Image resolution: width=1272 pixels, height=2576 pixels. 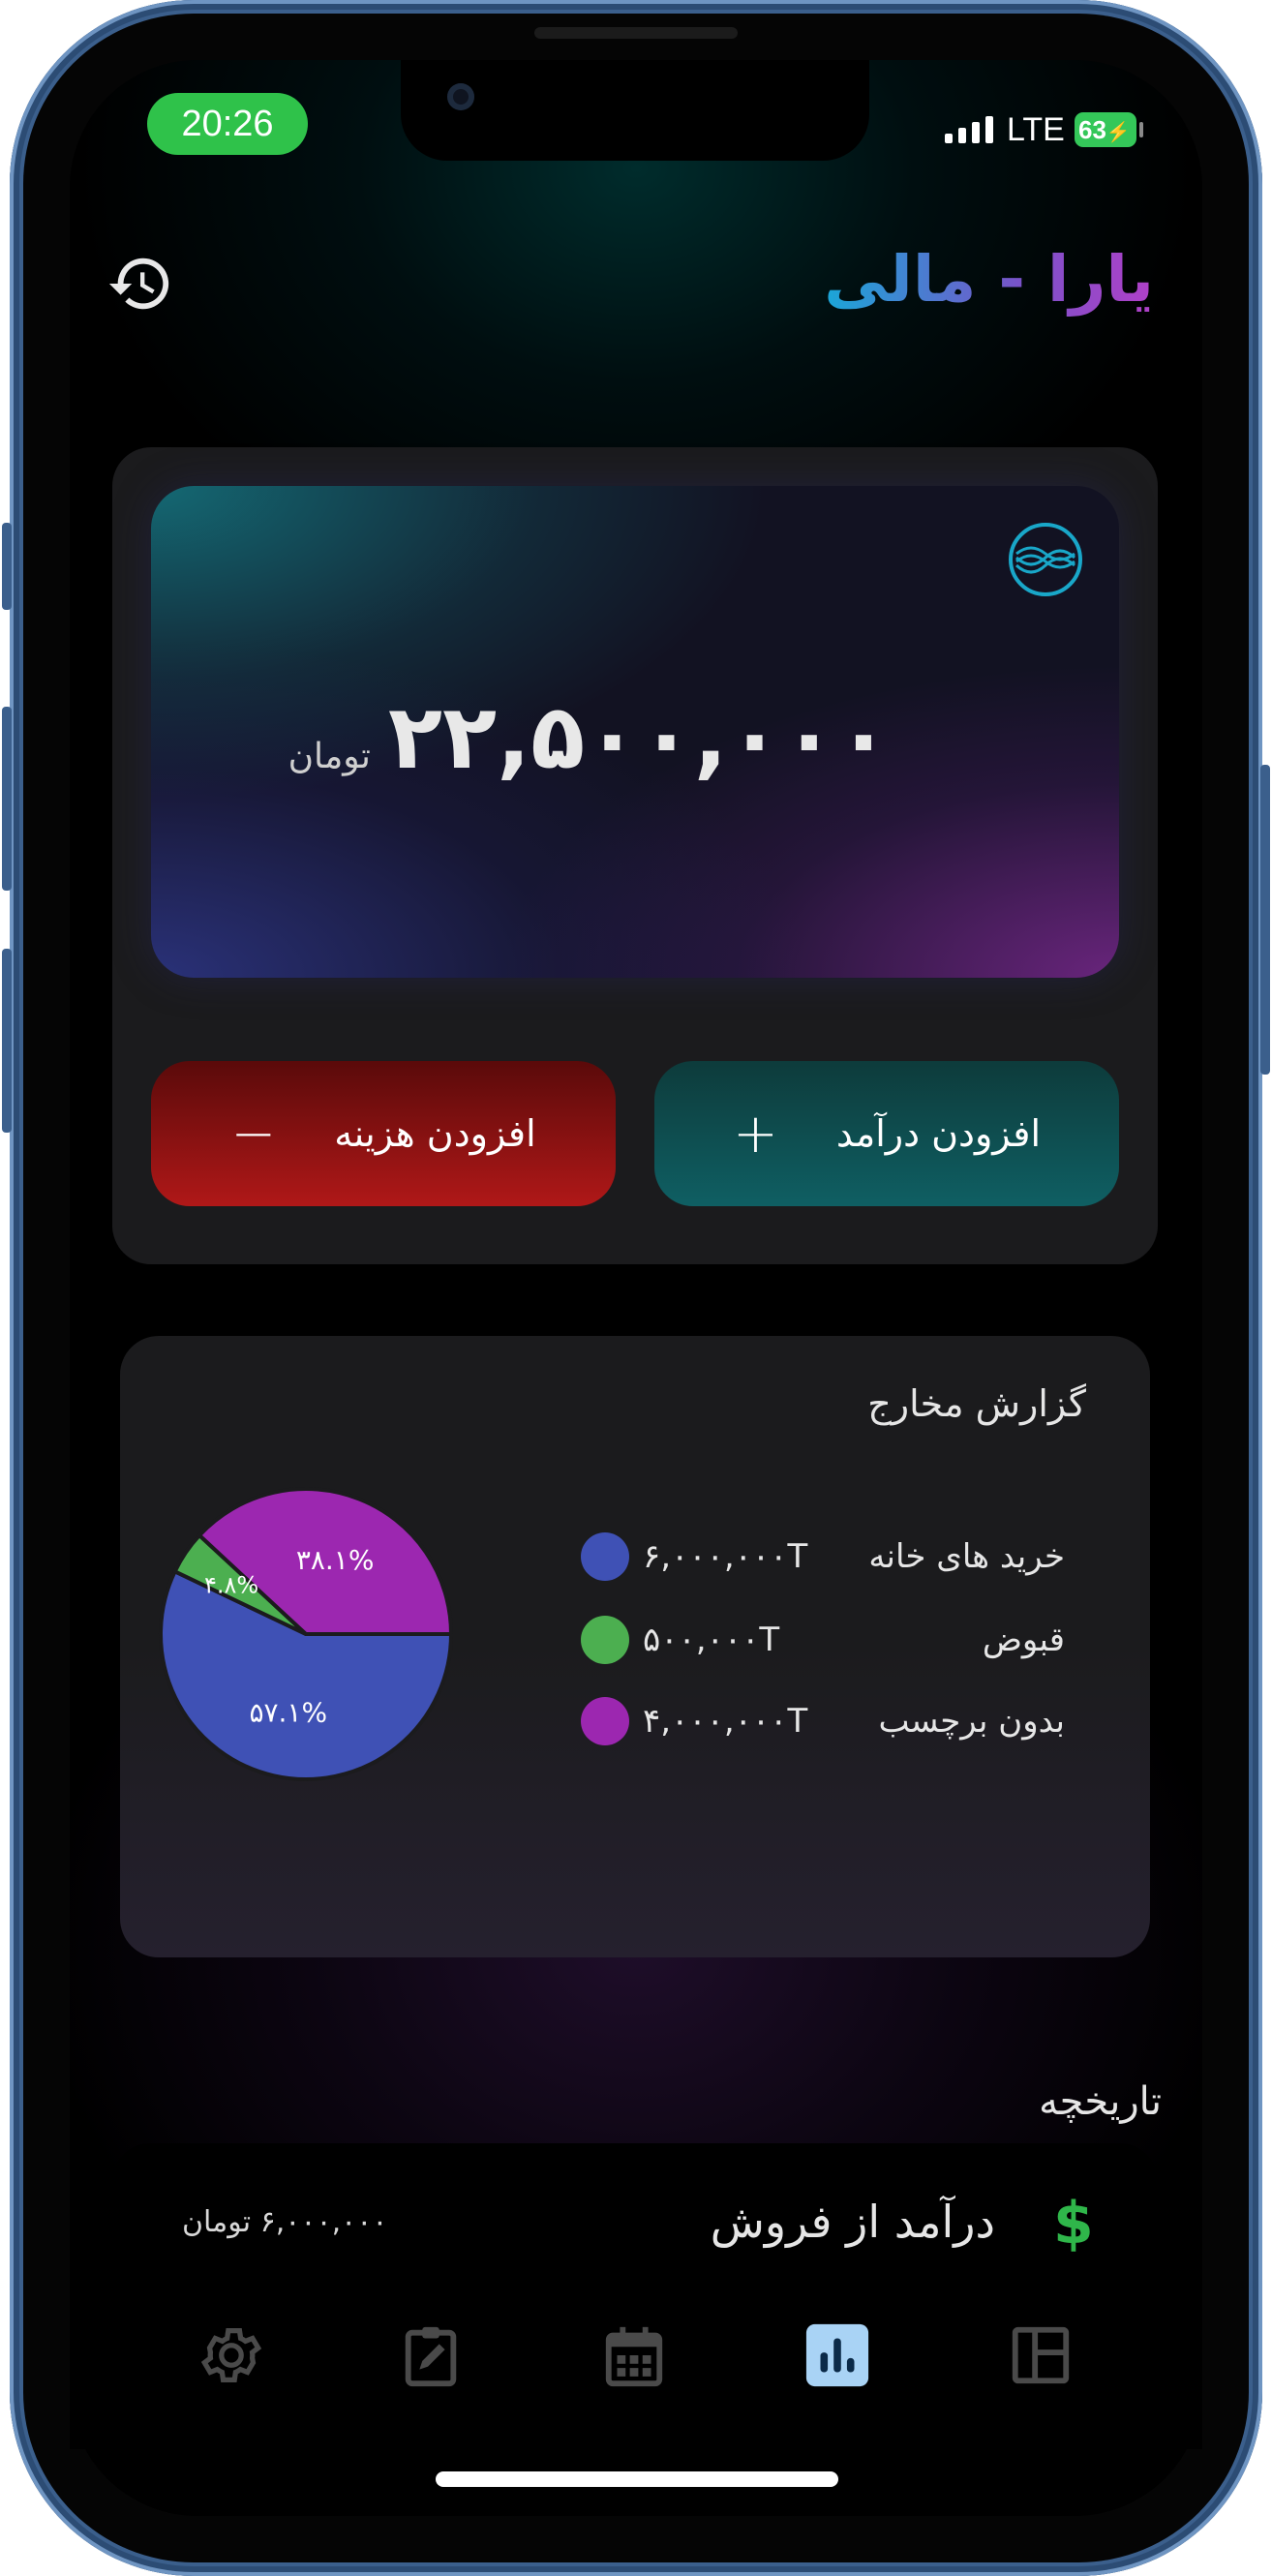 What do you see at coordinates (711, 1640) in the screenshot?
I see `legend-value: ۵۰۰,۰۰۰T` at bounding box center [711, 1640].